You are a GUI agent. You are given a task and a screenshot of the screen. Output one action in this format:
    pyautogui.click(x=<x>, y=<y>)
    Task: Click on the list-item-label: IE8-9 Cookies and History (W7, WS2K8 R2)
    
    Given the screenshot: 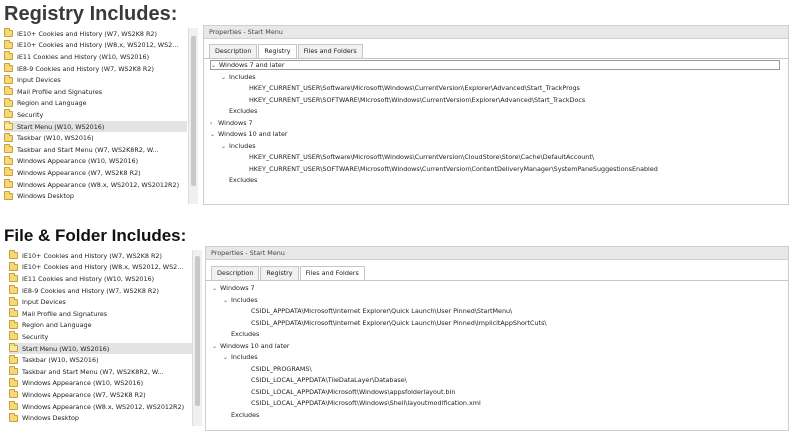 What is the action you would take?
    pyautogui.click(x=90, y=290)
    